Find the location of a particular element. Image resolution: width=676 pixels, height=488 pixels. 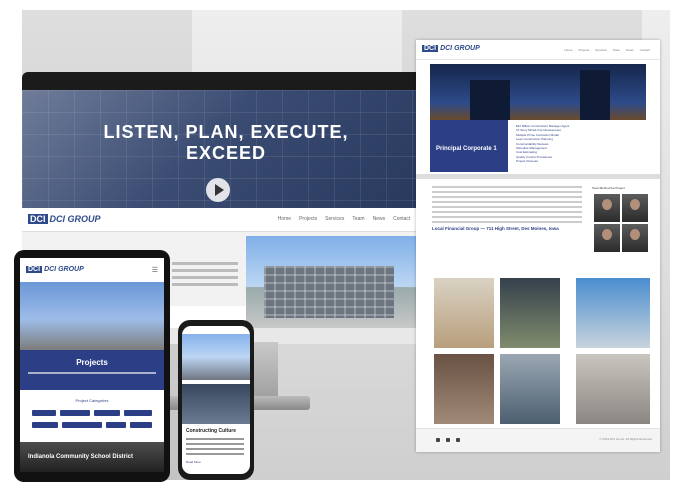

team-panel: Team Behind the Project is located at coordinates (622, 224).